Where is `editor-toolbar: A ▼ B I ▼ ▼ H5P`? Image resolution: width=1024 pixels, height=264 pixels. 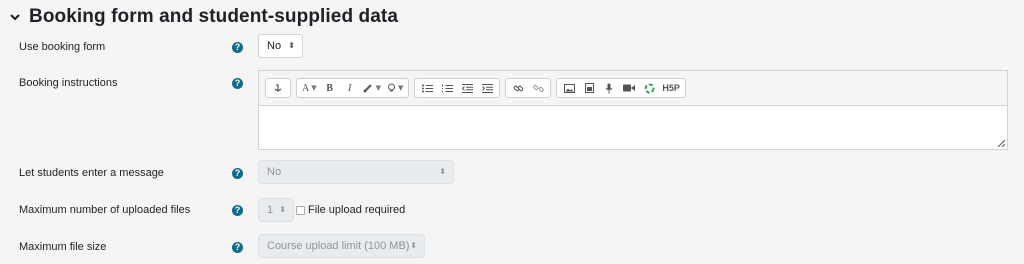 editor-toolbar: A ▼ B I ▼ ▼ H5P is located at coordinates (633, 88).